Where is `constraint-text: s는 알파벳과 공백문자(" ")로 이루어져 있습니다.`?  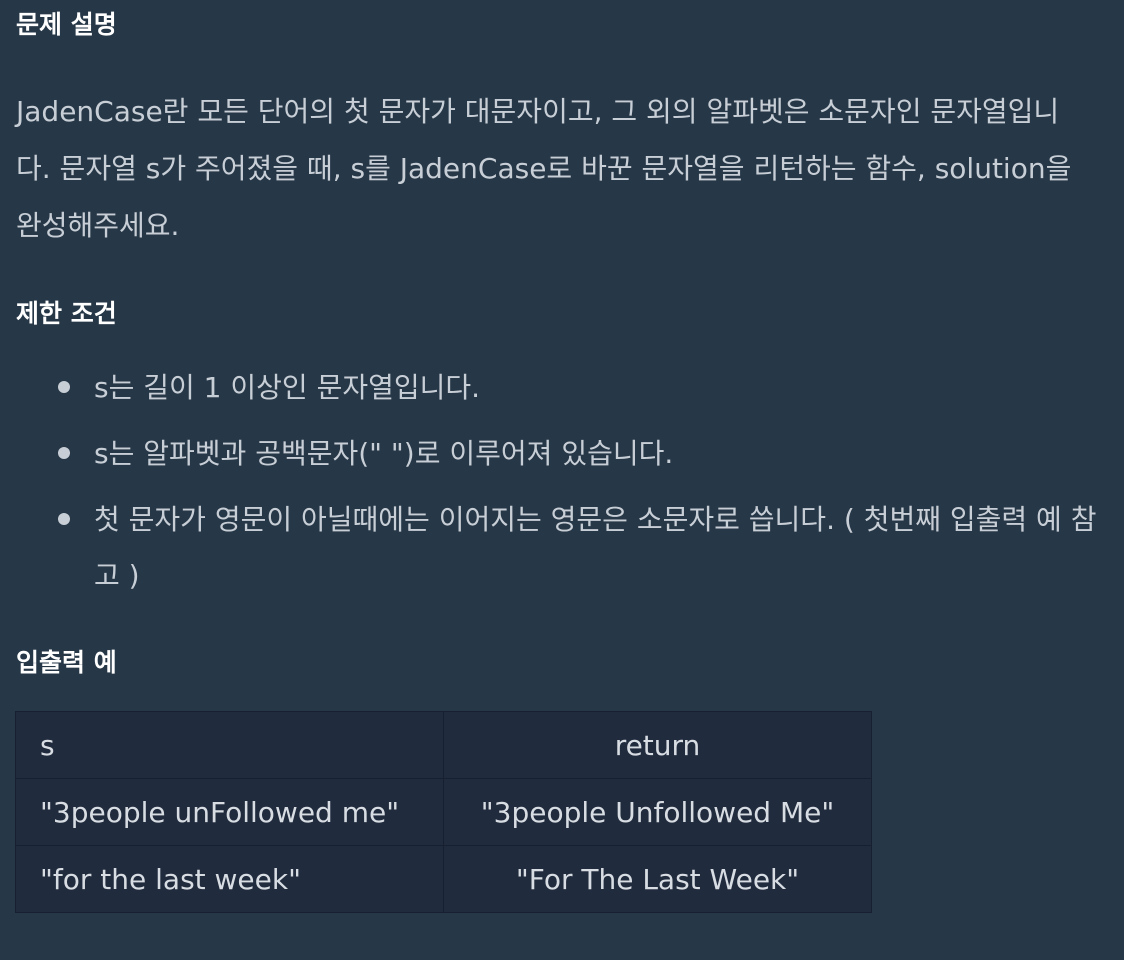
constraint-text: s는 알파벳과 공백문자(" ")로 이루어져 있습니다. is located at coordinates (384, 453).